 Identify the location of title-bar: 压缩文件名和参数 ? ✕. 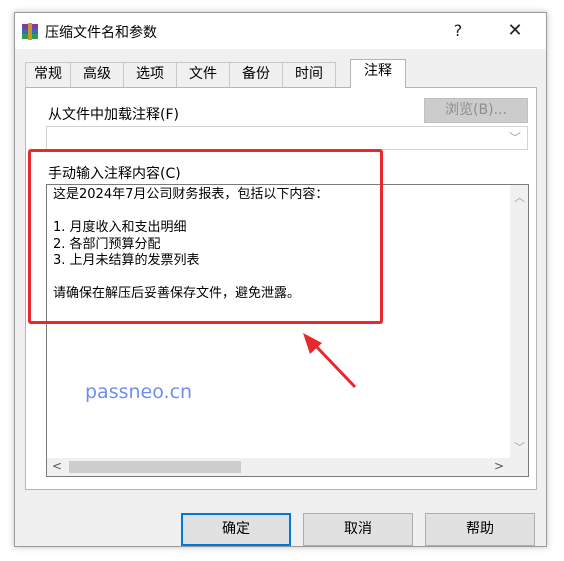
(280, 31).